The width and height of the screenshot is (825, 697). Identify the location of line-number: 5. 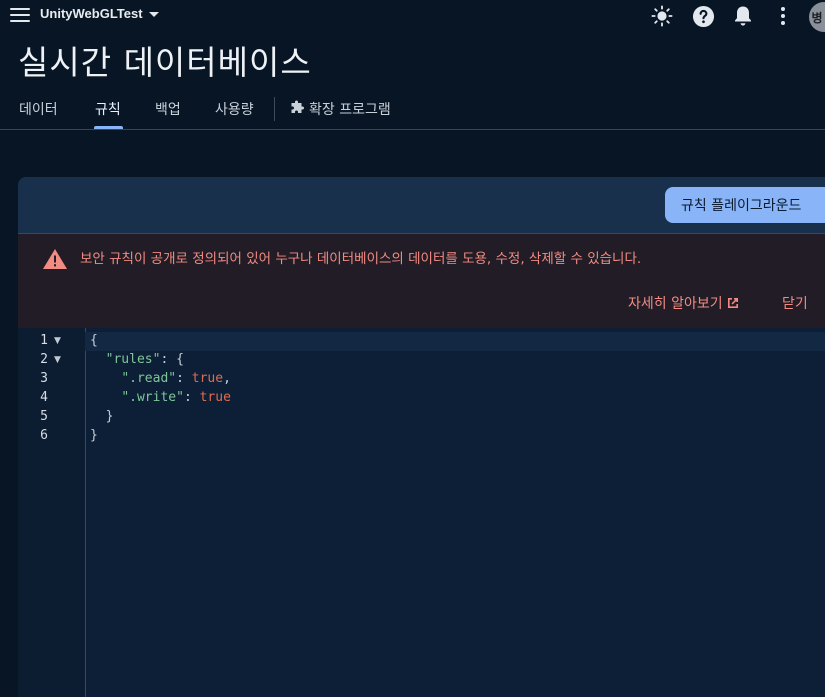
(44, 416).